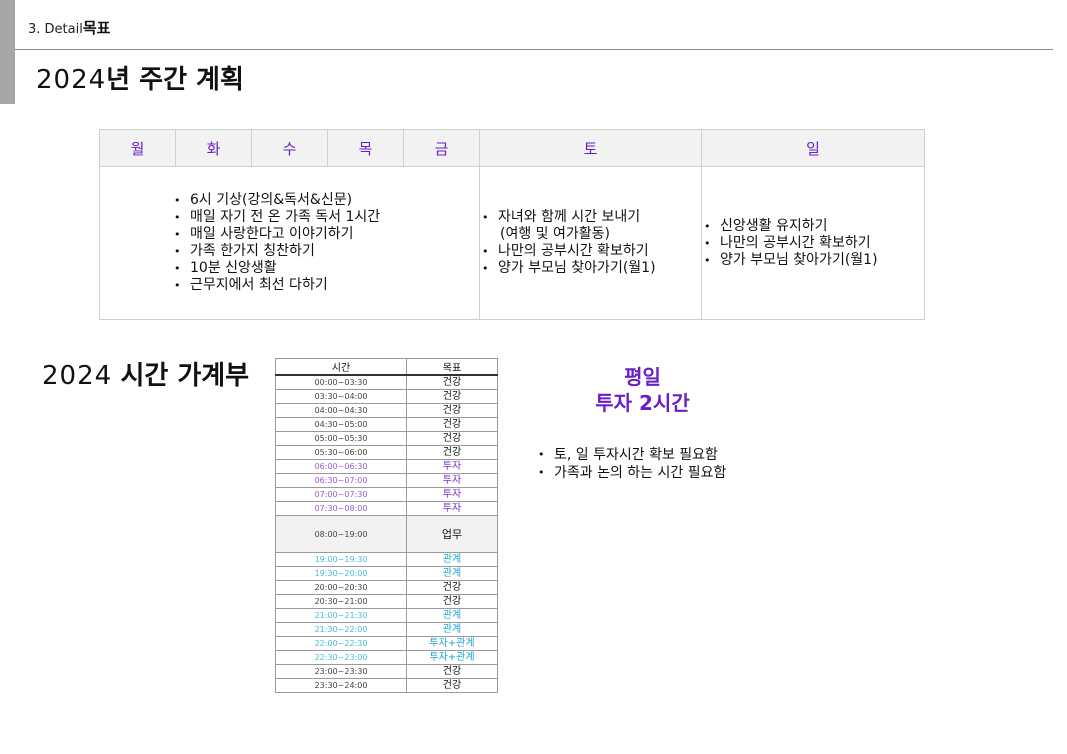 This screenshot has height=754, width=1067. What do you see at coordinates (341, 643) in the screenshot?
I see `ledger-time-cell: 22:00~22:30` at bounding box center [341, 643].